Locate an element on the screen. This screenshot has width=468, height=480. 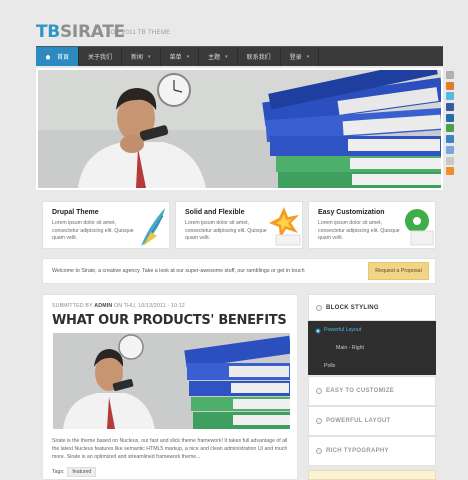
nav-item-contact: 联系我们 is located at coordinates (259, 56).